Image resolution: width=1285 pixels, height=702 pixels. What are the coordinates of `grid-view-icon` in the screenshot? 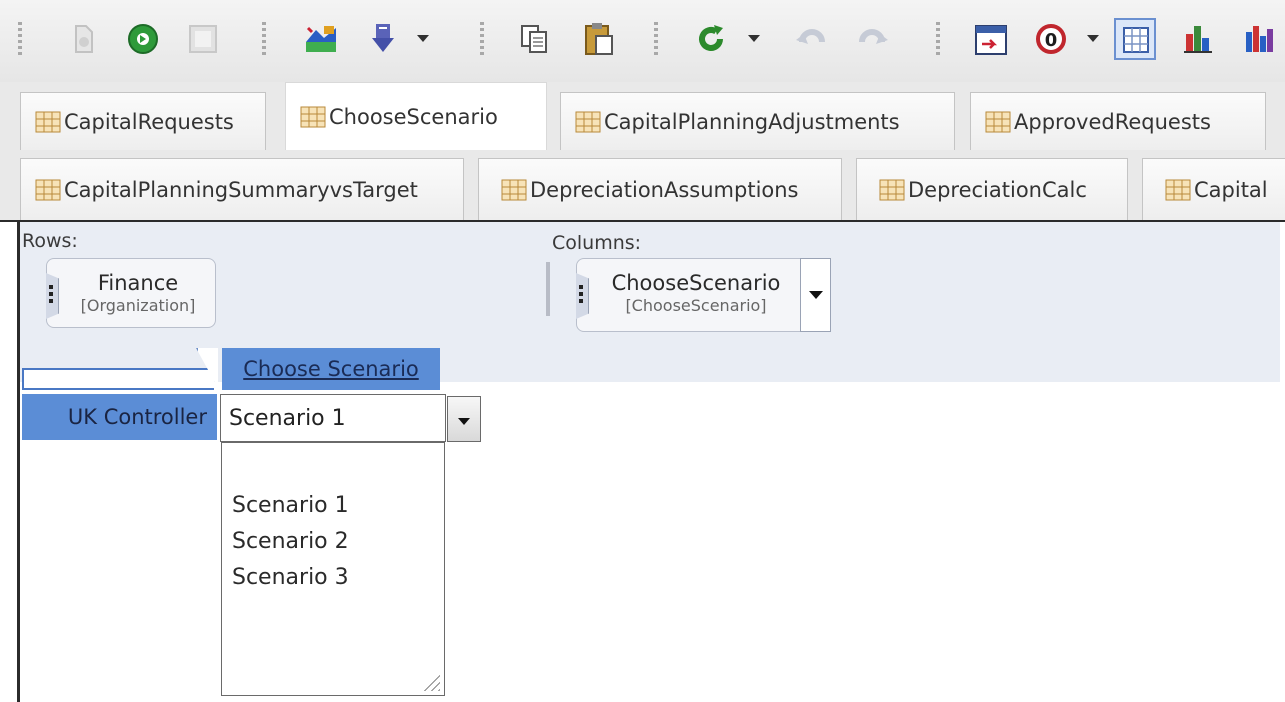 It's located at (1135, 39).